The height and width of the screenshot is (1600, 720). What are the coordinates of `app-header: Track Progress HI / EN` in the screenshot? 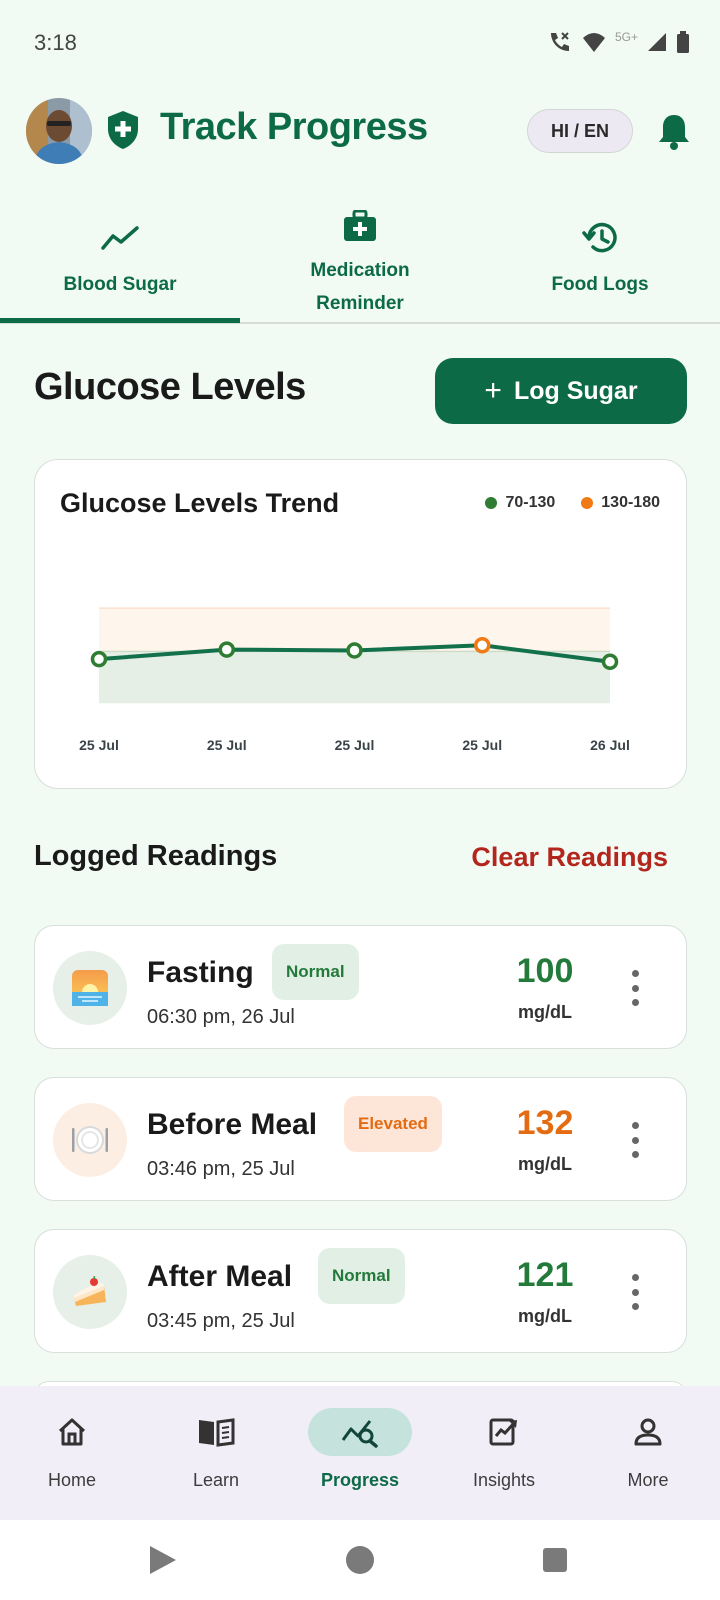 It's located at (360, 132).